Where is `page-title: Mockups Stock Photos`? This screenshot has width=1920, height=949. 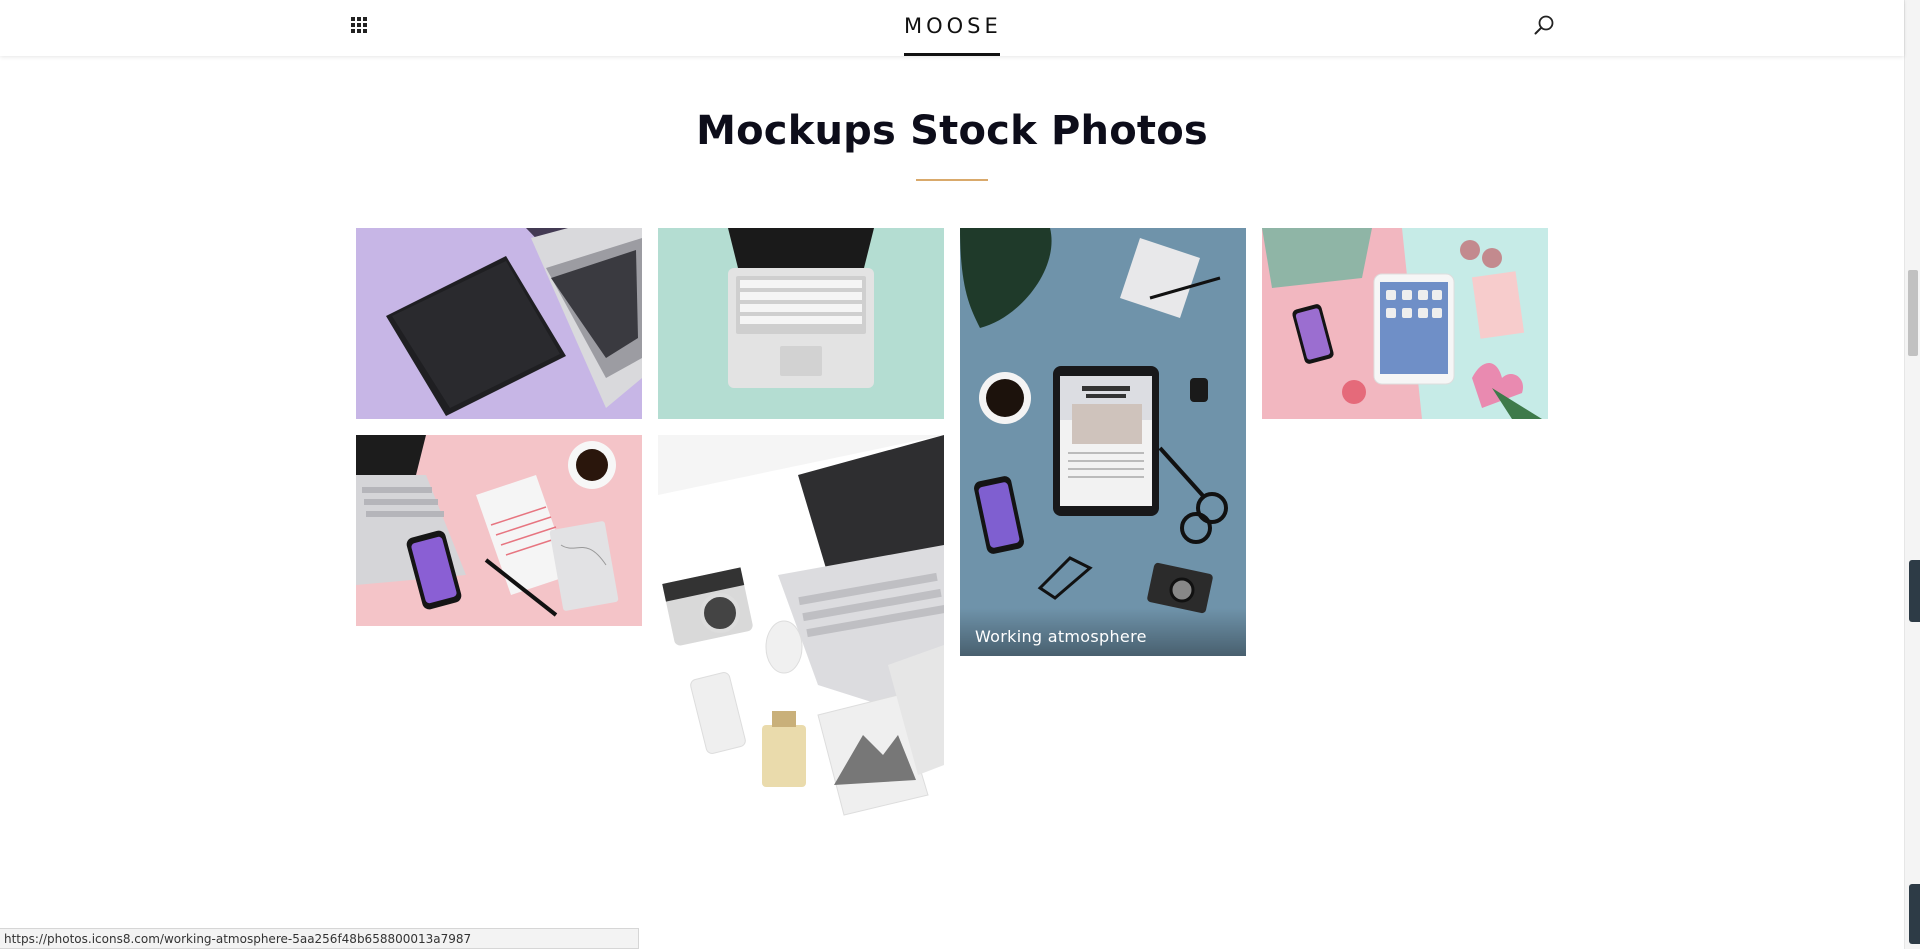 page-title: Mockups Stock Photos is located at coordinates (952, 131).